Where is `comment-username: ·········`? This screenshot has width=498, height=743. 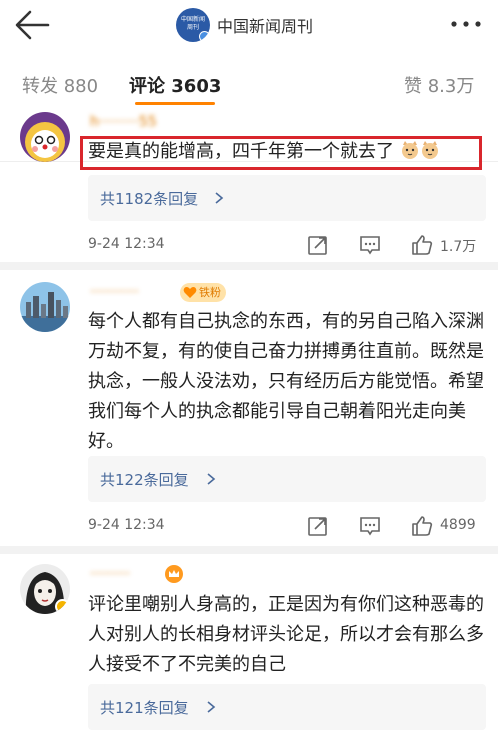
comment-username: ········· is located at coordinates (110, 574).